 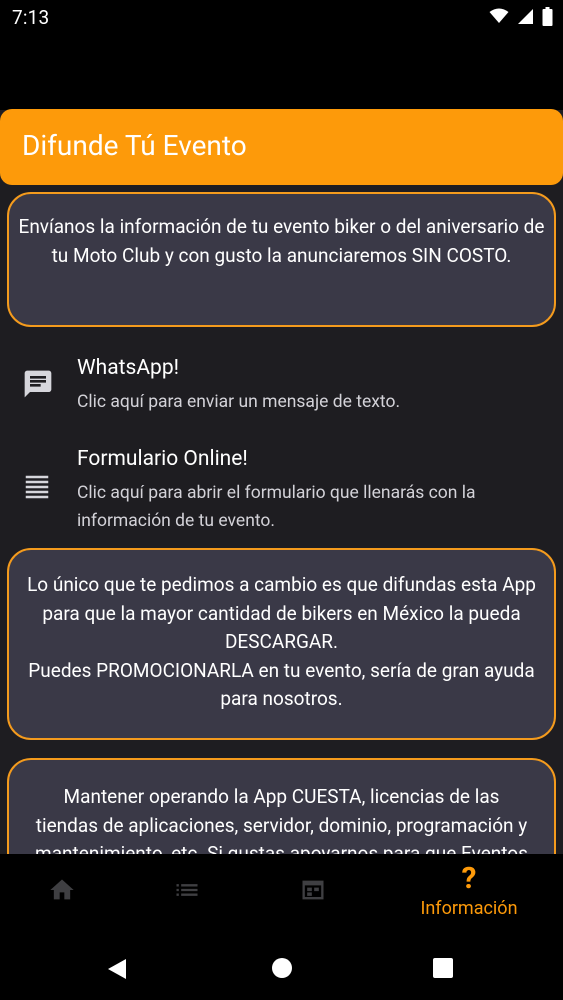 I want to click on status-bar: 7:13, so click(x=281, y=17).